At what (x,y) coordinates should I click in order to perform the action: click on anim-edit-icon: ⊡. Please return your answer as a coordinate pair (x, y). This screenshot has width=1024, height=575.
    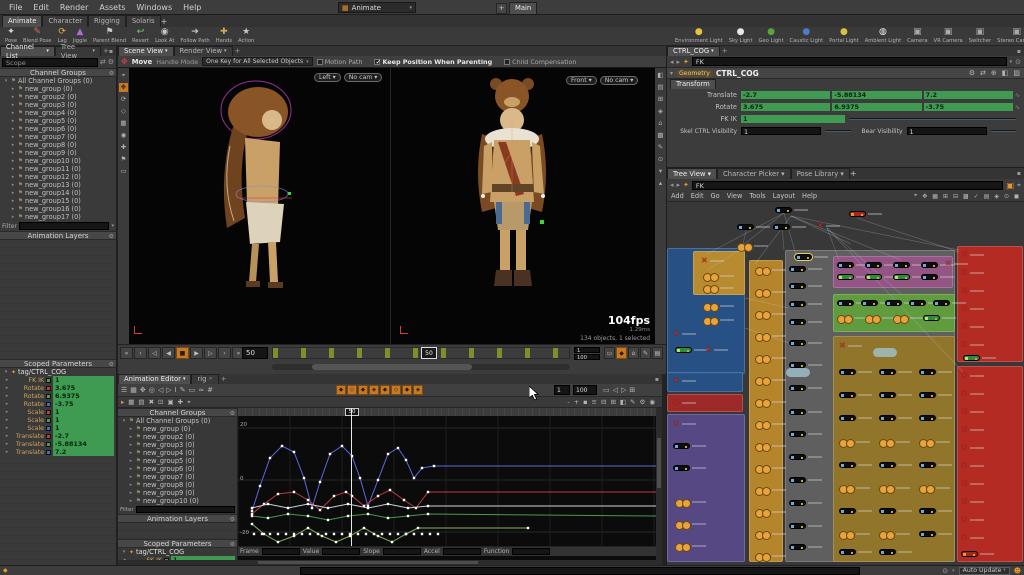
    Looking at the image, I should click on (160, 402).